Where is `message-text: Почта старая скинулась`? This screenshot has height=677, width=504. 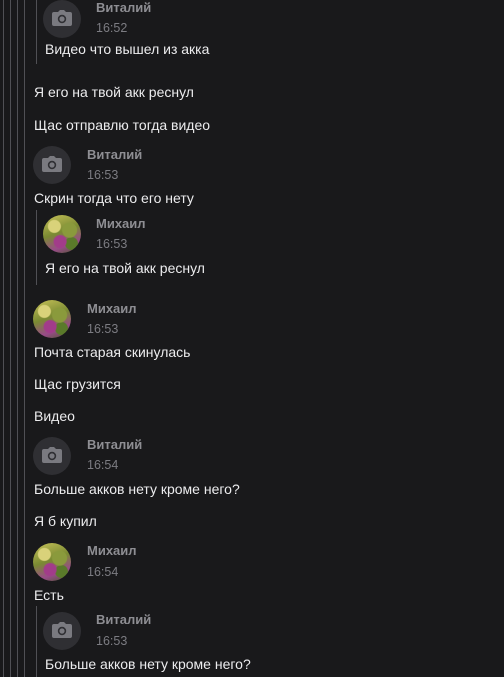
message-text: Почта старая скинулась is located at coordinates (112, 352).